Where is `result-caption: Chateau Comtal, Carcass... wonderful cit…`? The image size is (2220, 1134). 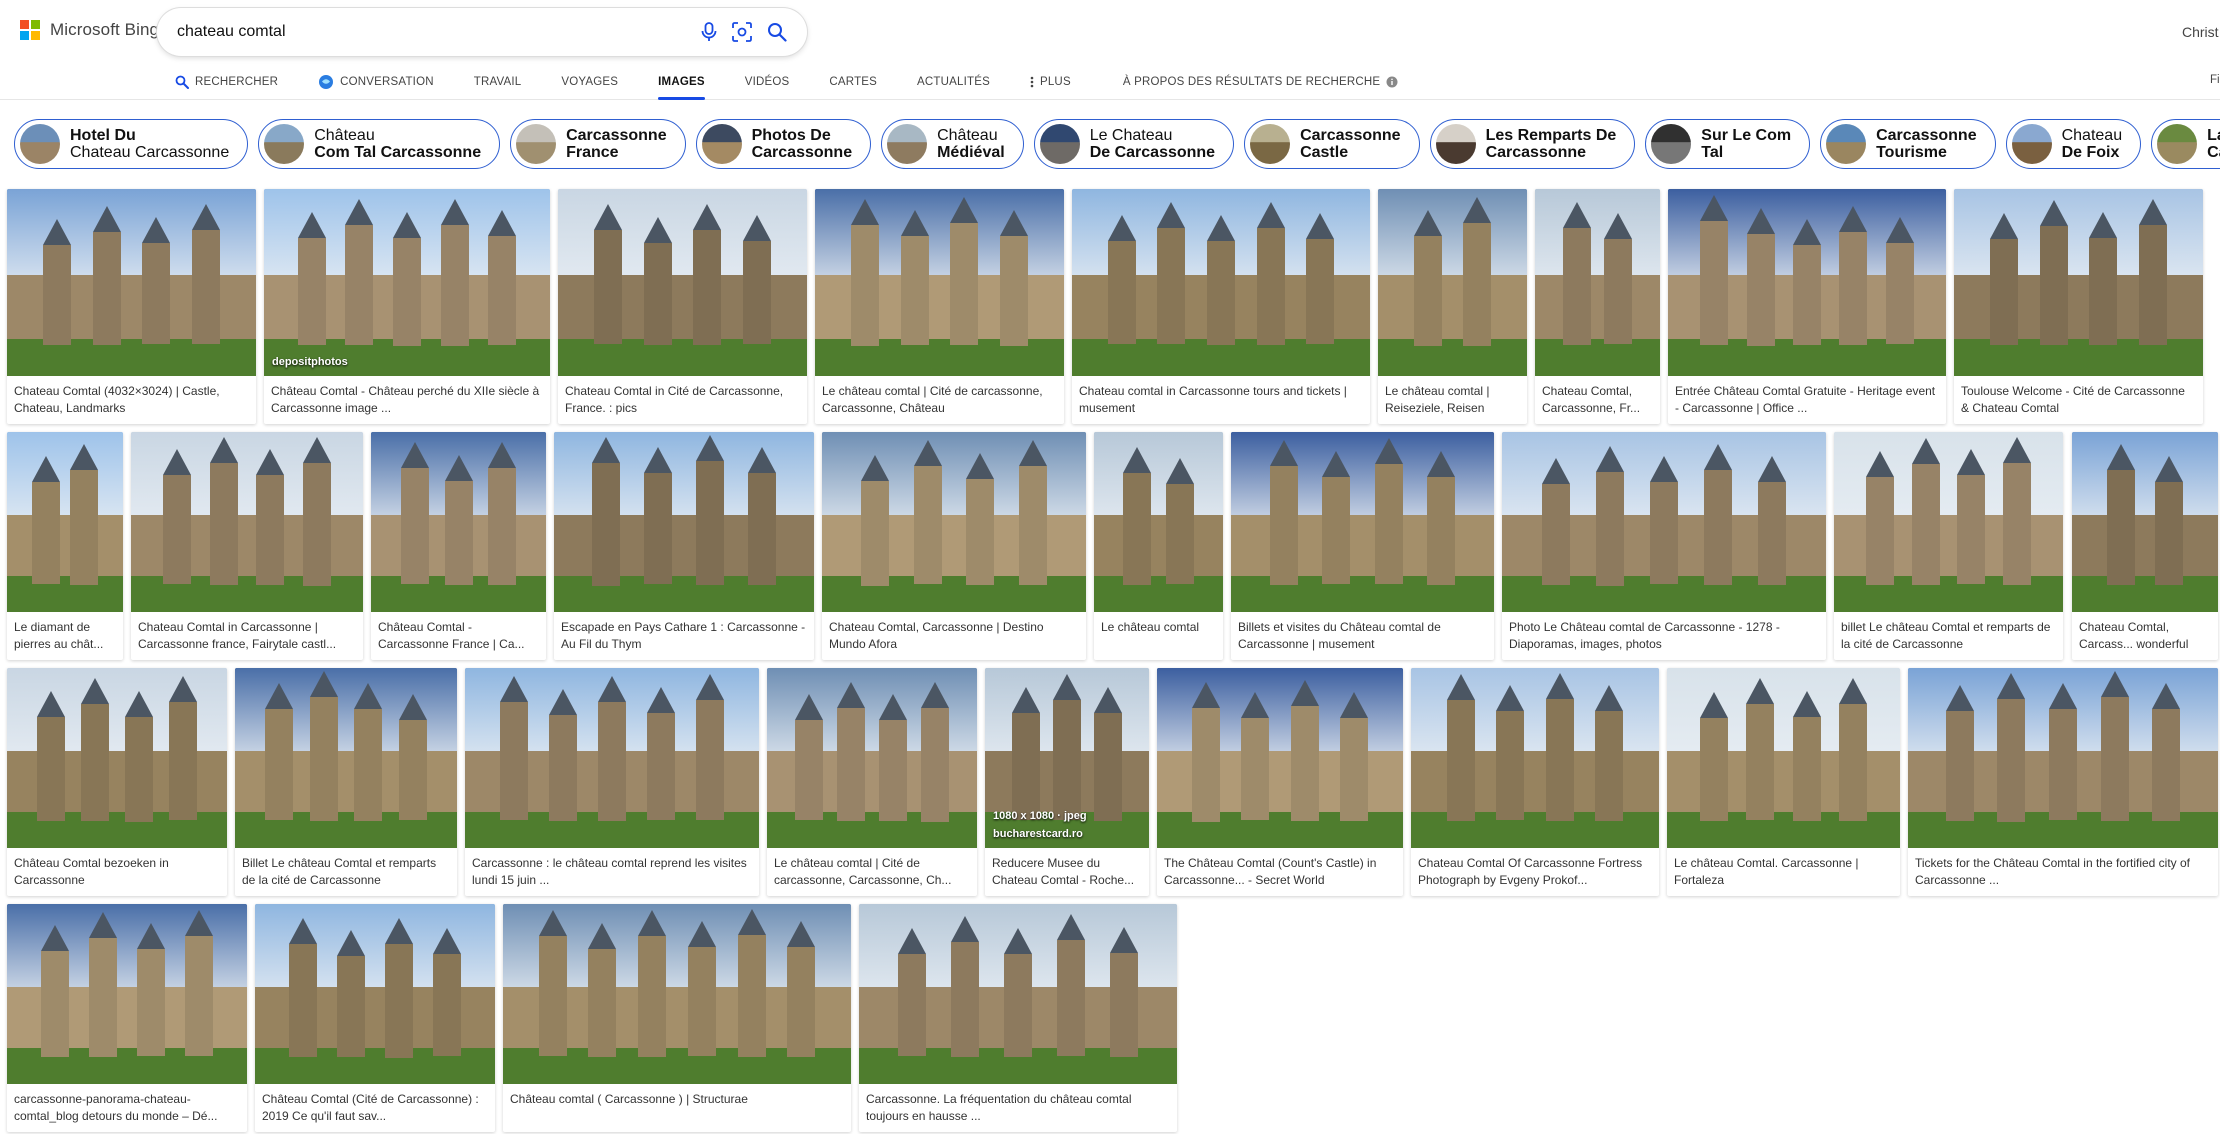 result-caption: Chateau Comtal, Carcass... wonderful cit… is located at coordinates (2145, 636).